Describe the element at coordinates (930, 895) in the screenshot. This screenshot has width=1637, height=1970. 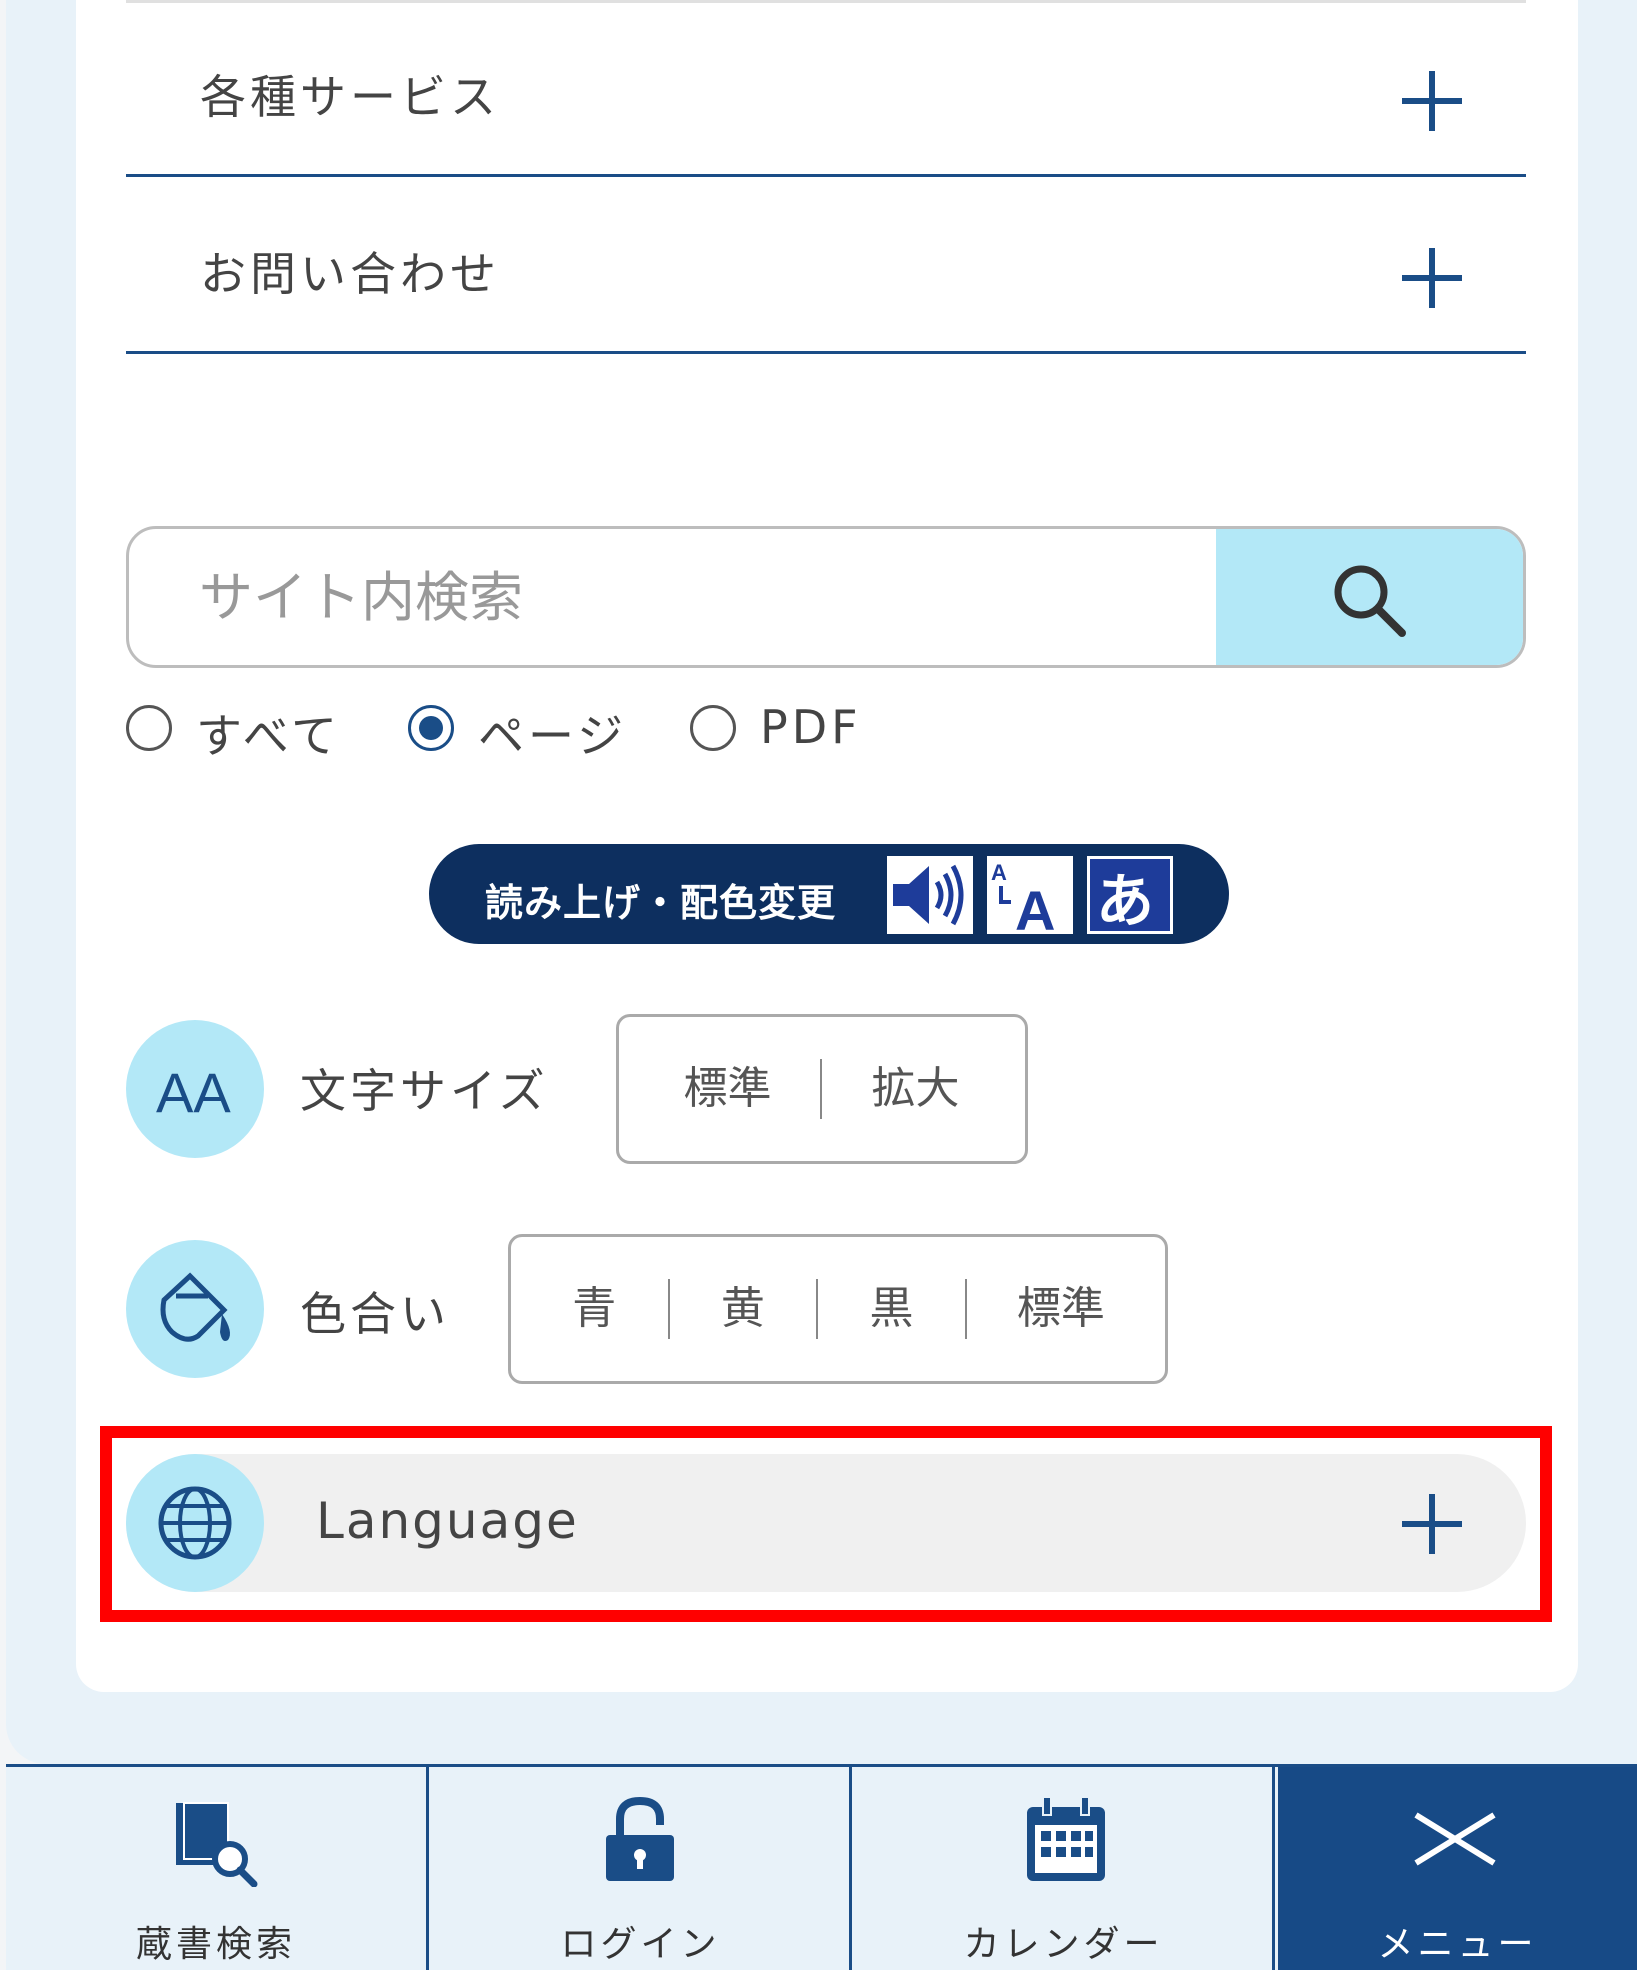
I see `speaker-icon` at that location.